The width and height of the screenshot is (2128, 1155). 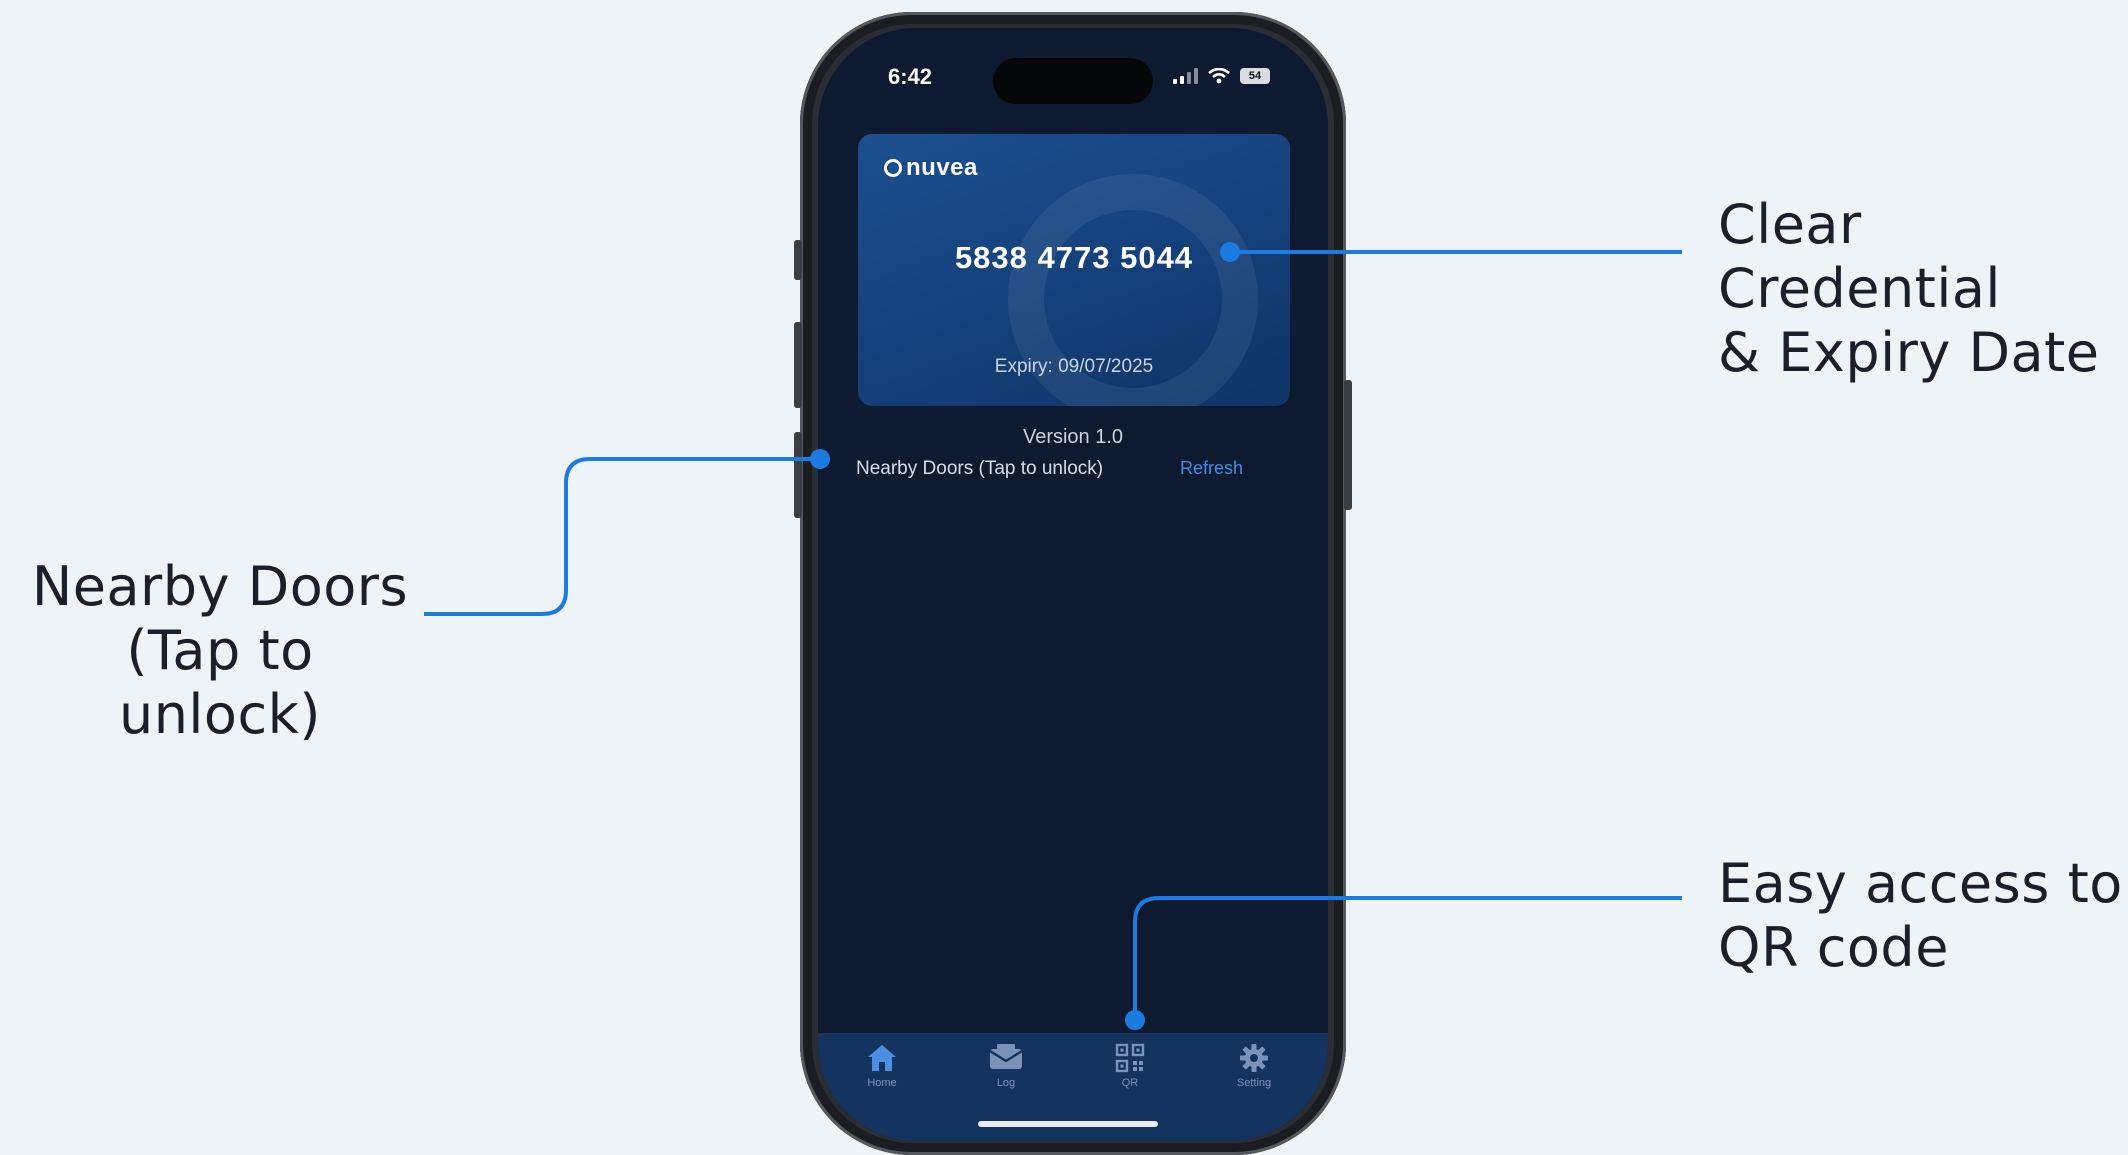 I want to click on credential-number: 5838 4773 5044, so click(x=1074, y=257).